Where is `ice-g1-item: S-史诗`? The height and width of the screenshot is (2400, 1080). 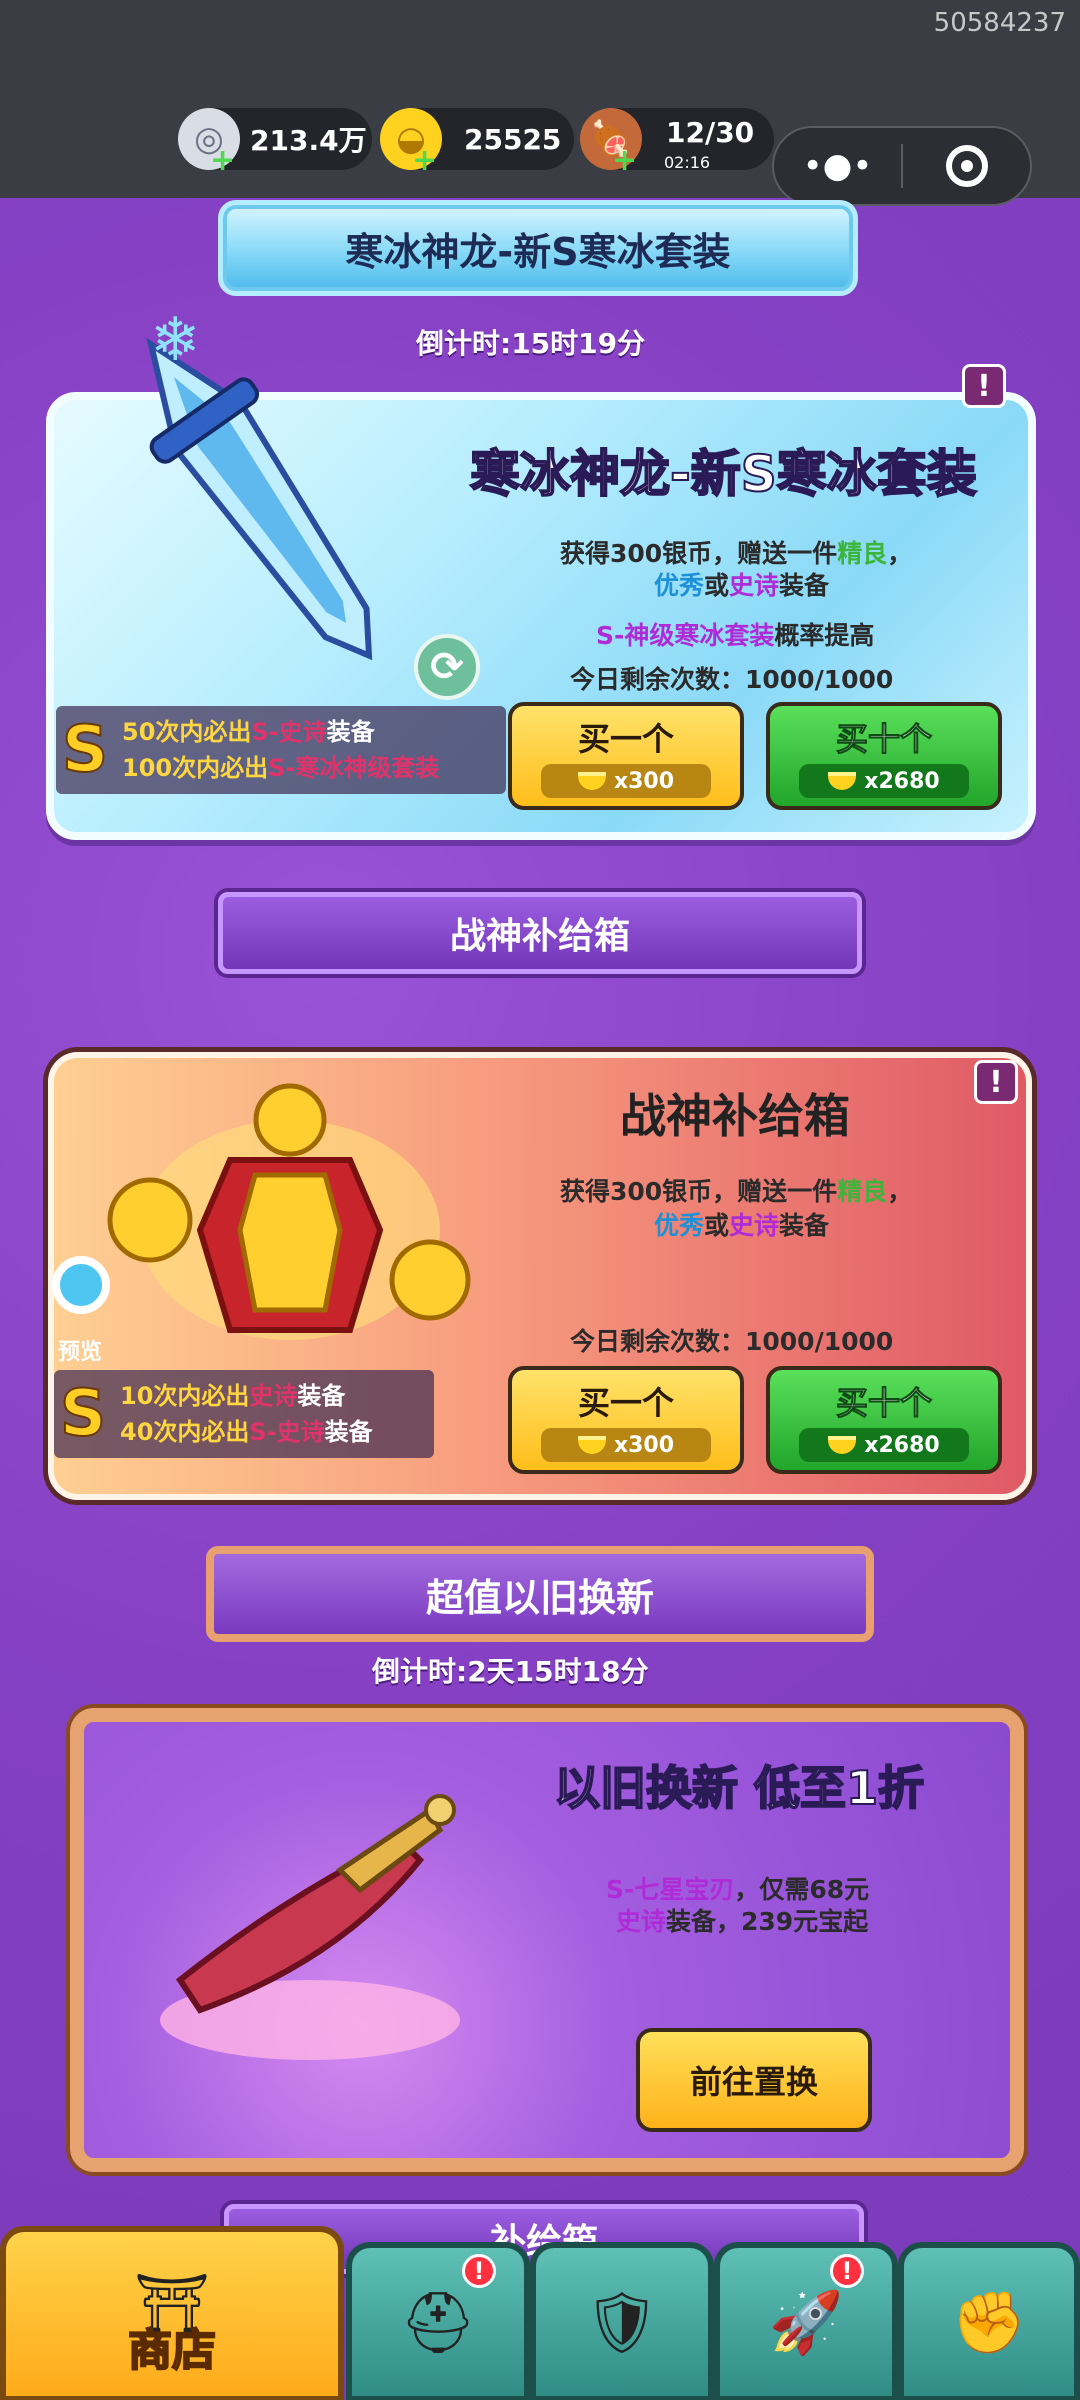
ice-g1-item: S-史诗 is located at coordinates (289, 732).